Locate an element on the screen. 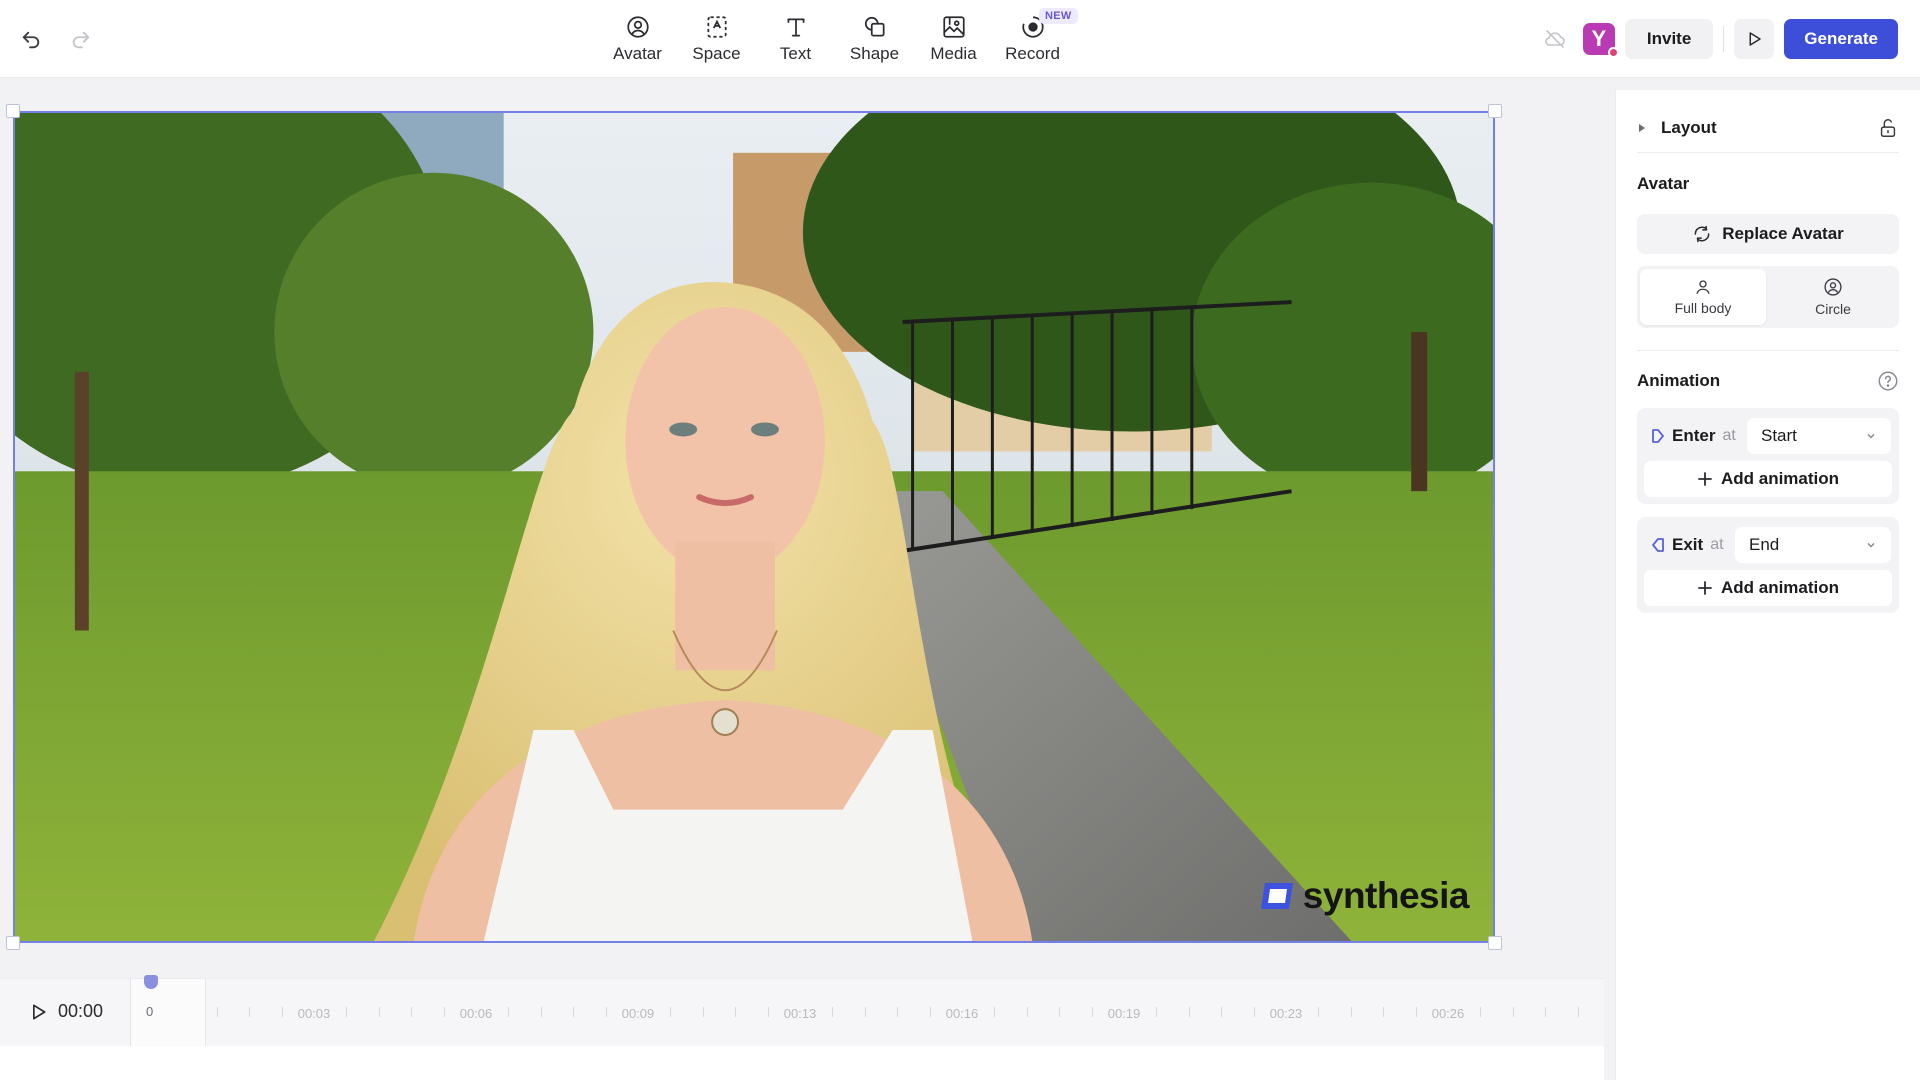 Image resolution: width=1920 pixels, height=1080 pixels. add-exit-animation-label: Add animation is located at coordinates (1780, 587).